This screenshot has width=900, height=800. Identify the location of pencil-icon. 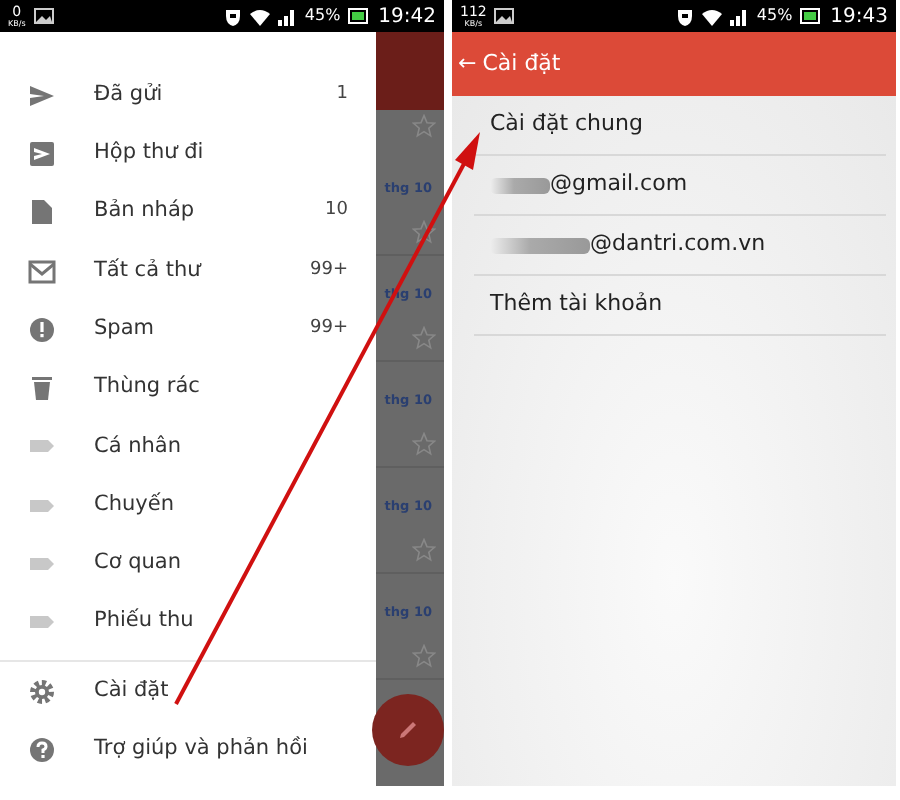
(408, 730).